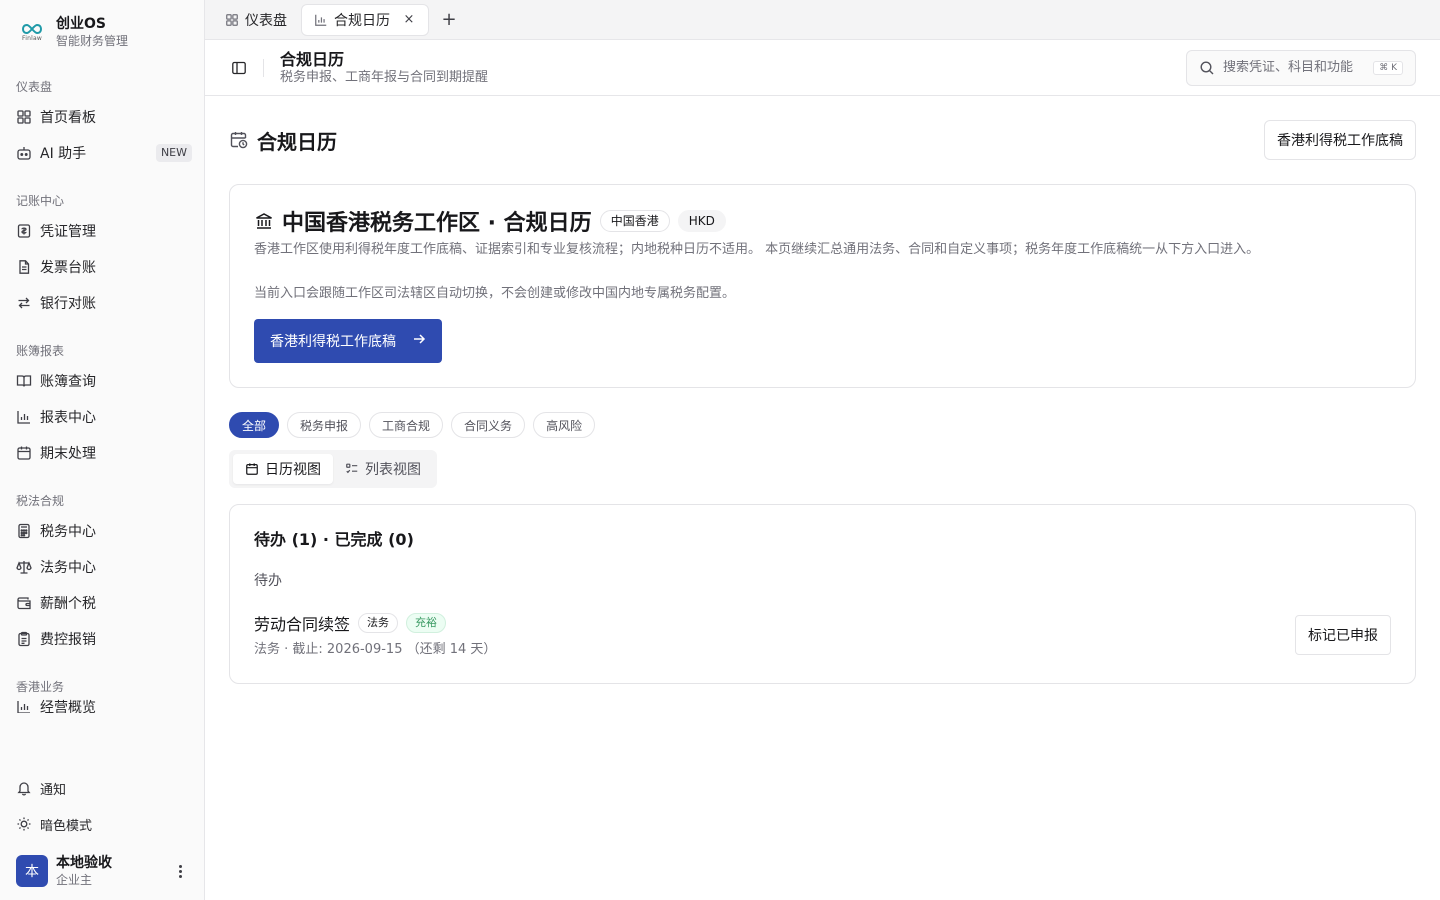 This screenshot has height=900, width=1440. Describe the element at coordinates (102, 788) in the screenshot. I see `notifications-button: 通知` at that location.